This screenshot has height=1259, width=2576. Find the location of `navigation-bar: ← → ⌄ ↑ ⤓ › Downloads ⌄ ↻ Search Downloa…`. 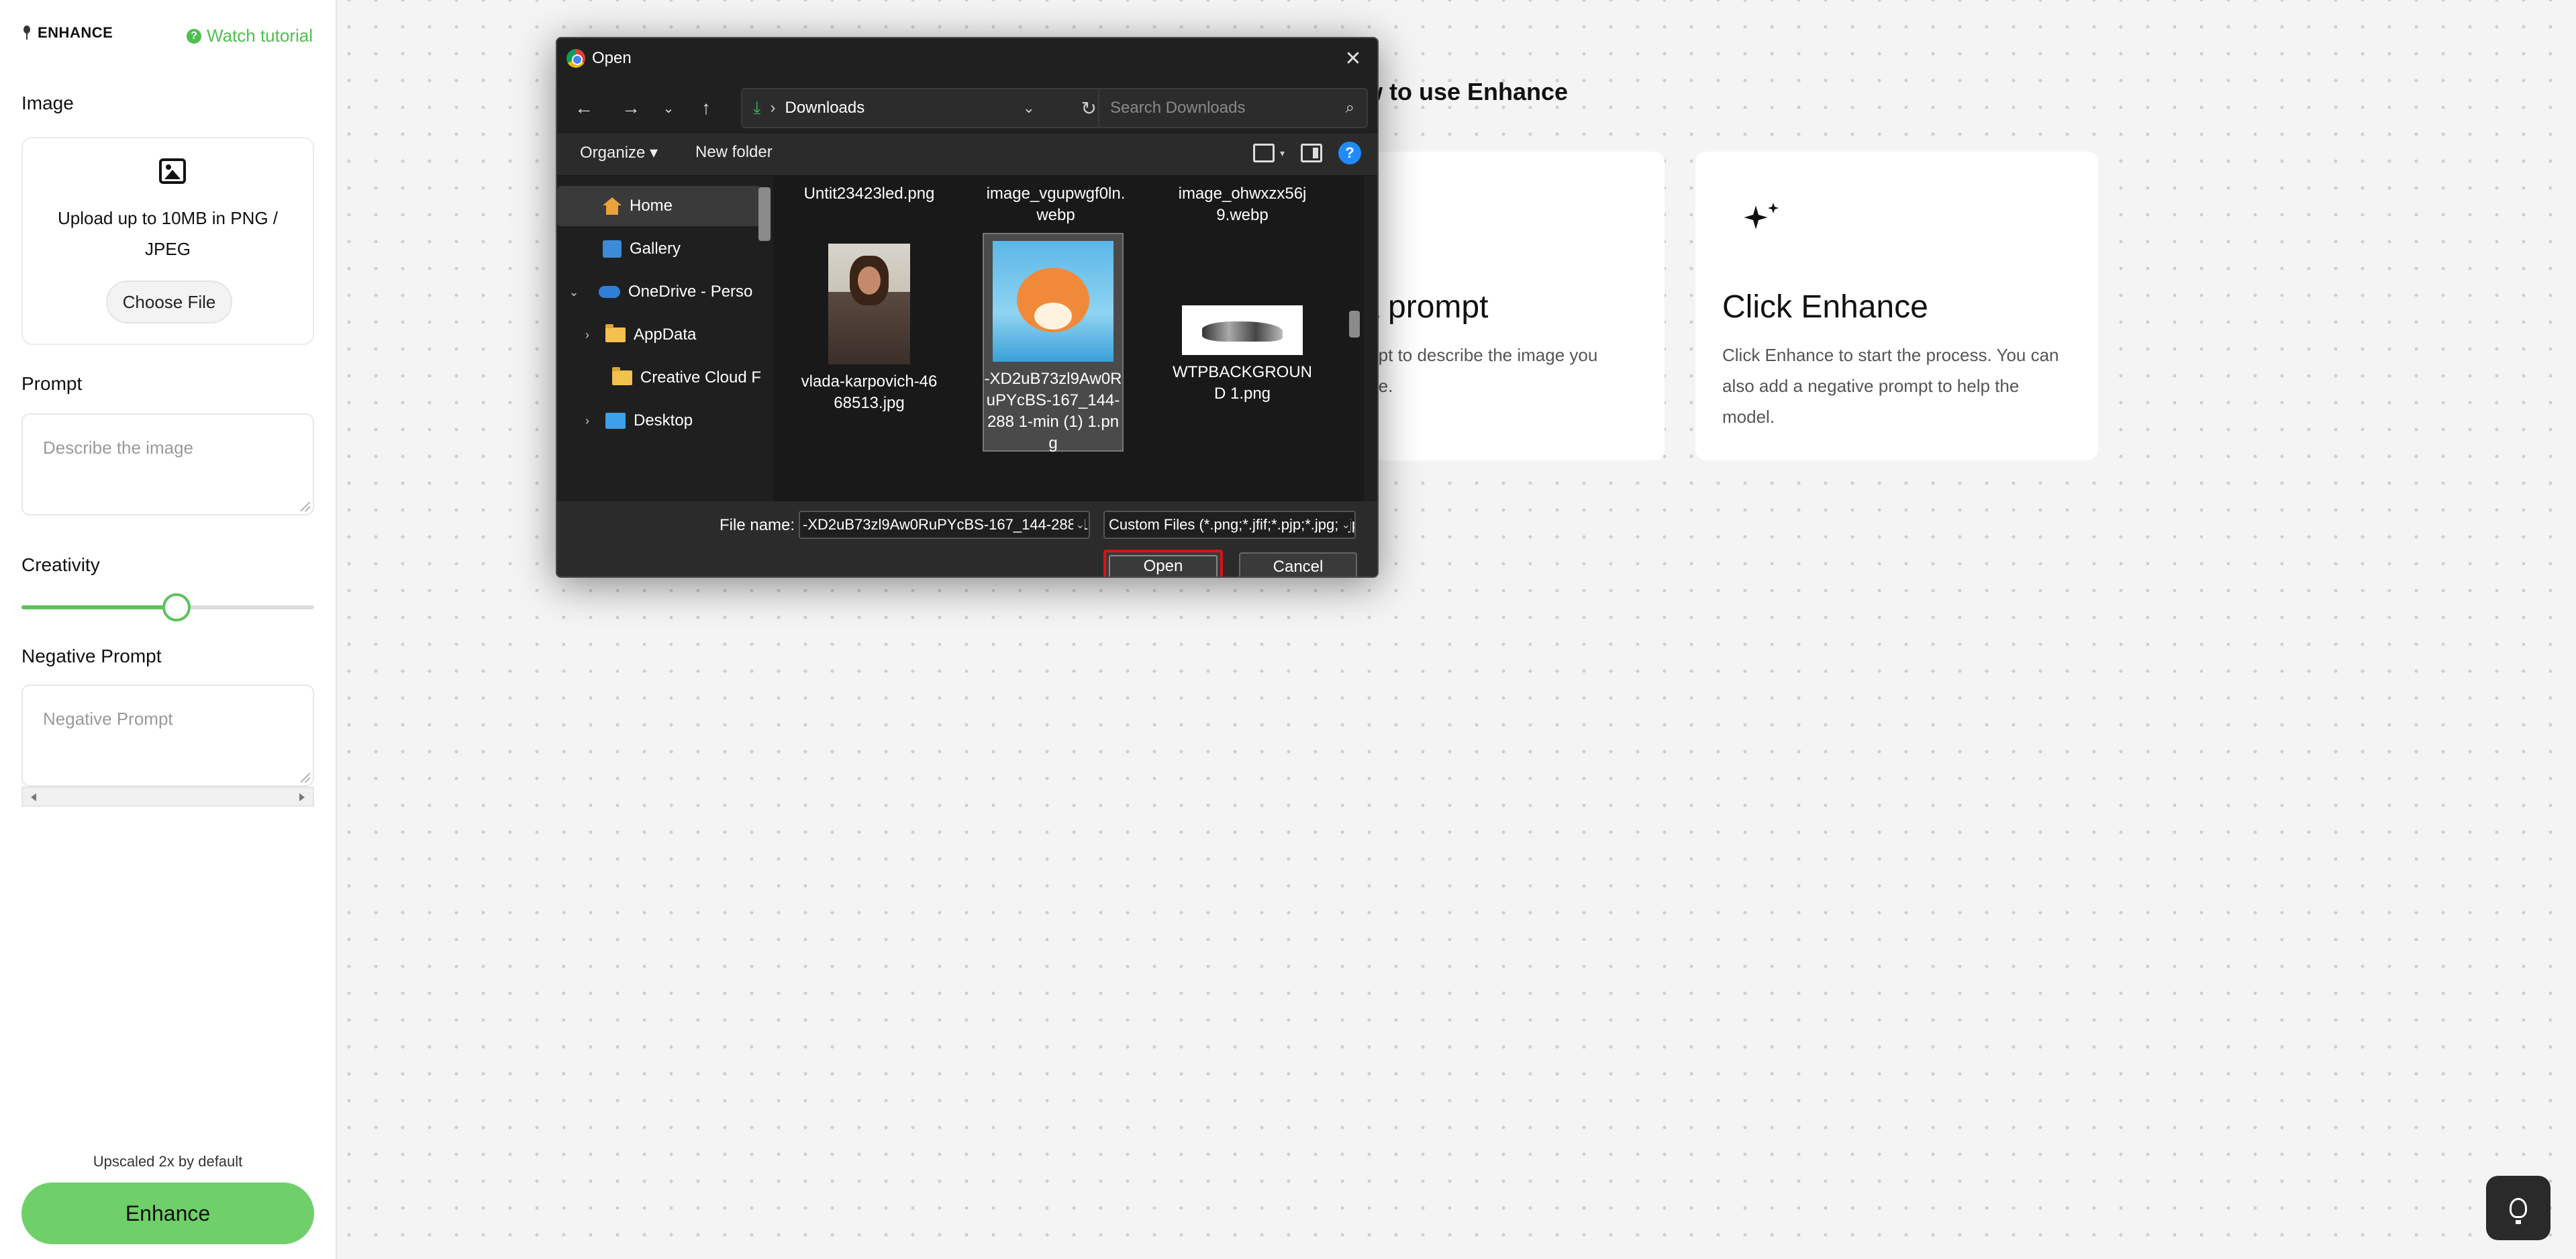

navigation-bar: ← → ⌄ ↑ ⤓ › Downloads ⌄ ↻ Search Downloa… is located at coordinates (967, 109).